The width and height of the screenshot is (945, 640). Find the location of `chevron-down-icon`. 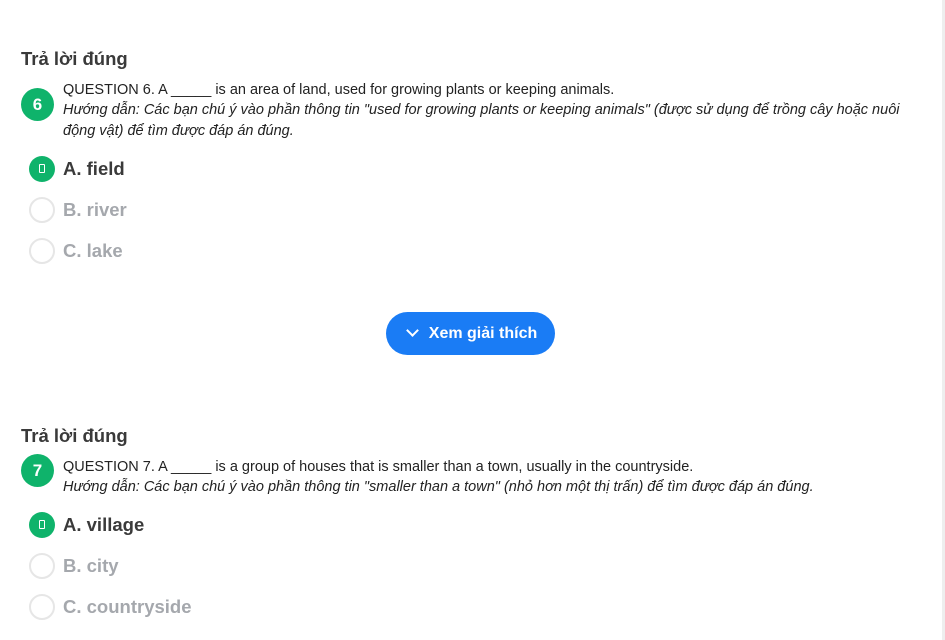

chevron-down-icon is located at coordinates (412, 330).